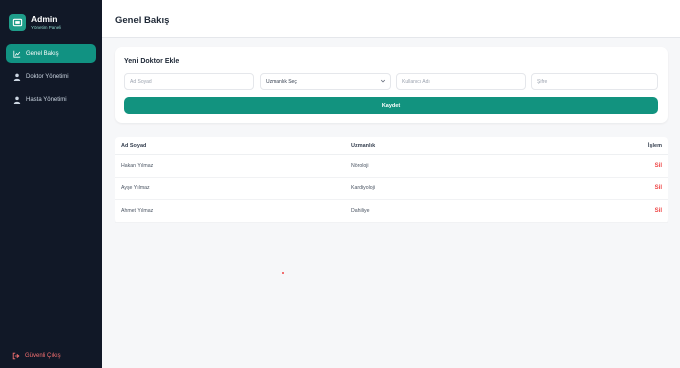 Image resolution: width=680 pixels, height=368 pixels. I want to click on sidebar-item-overview: Genel Bakış, so click(51, 53).